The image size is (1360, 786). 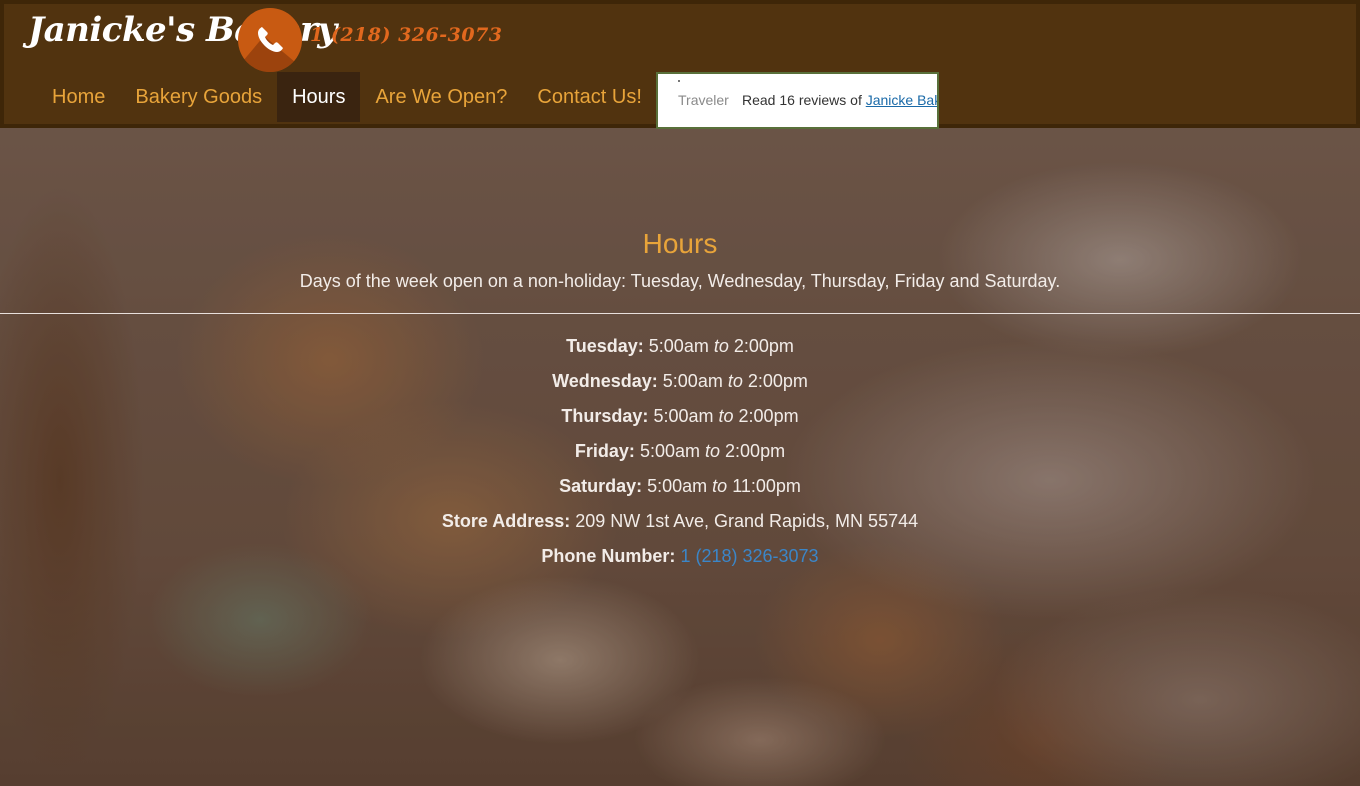 I want to click on day-label: Tuesday:, so click(x=605, y=346).